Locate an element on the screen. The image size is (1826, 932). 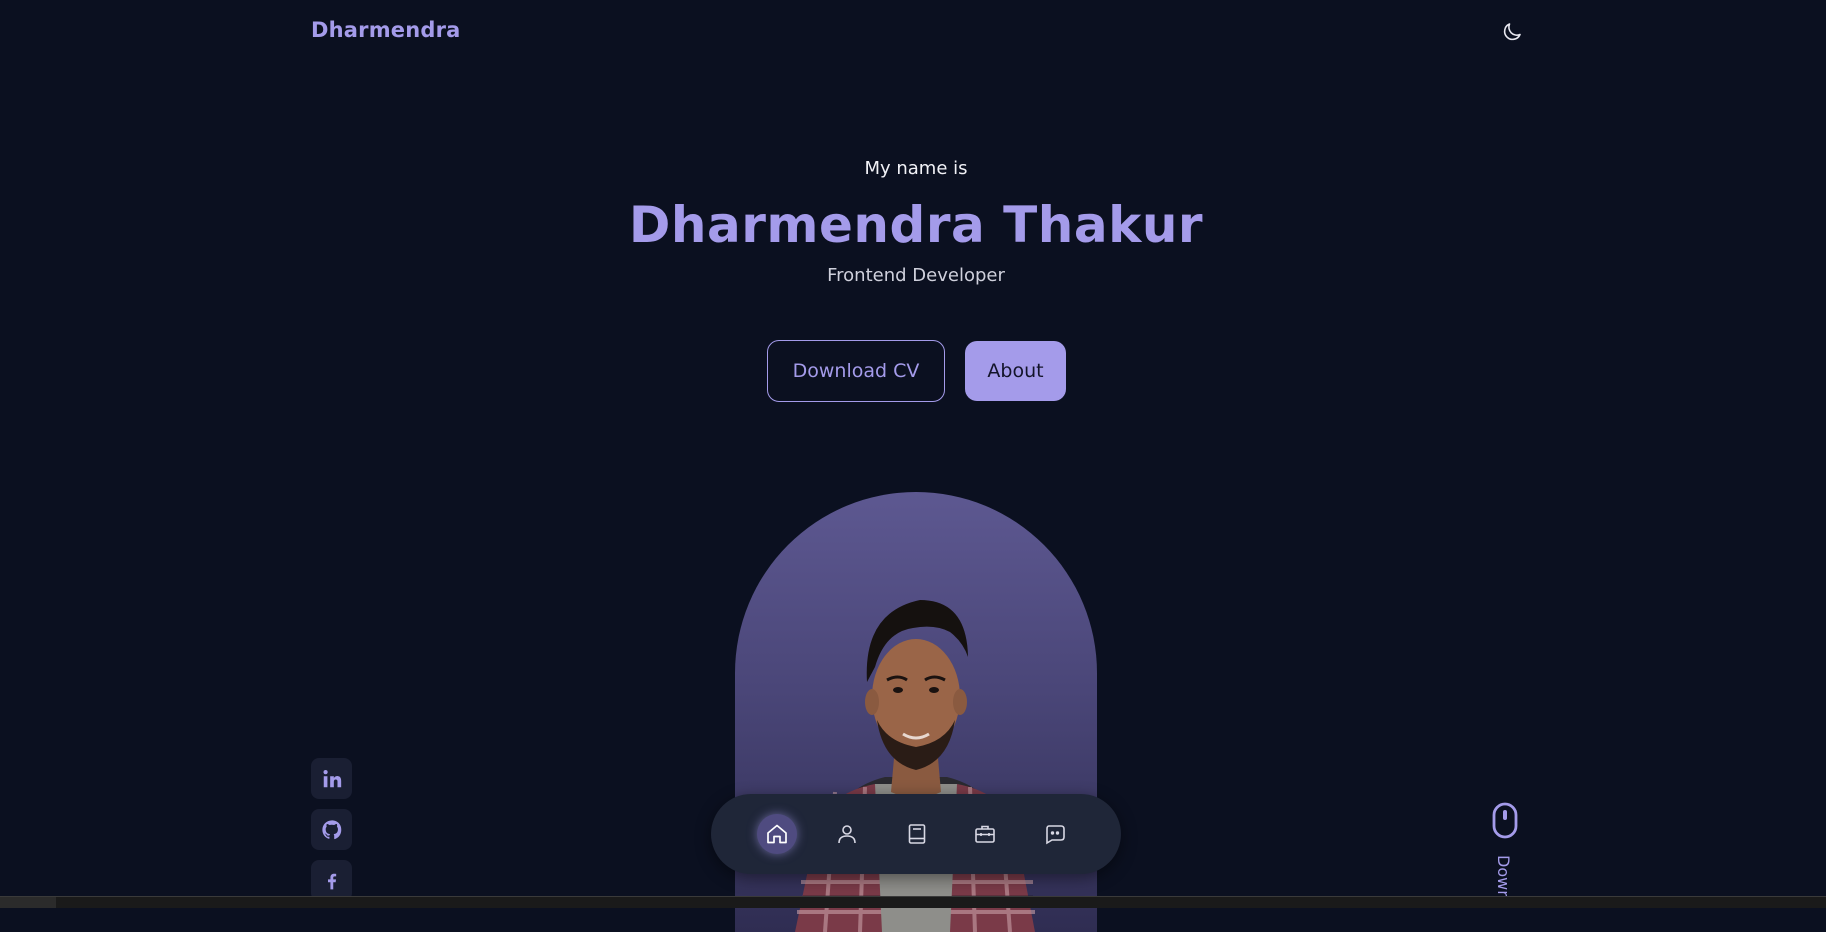
nav-about is located at coordinates (847, 834).